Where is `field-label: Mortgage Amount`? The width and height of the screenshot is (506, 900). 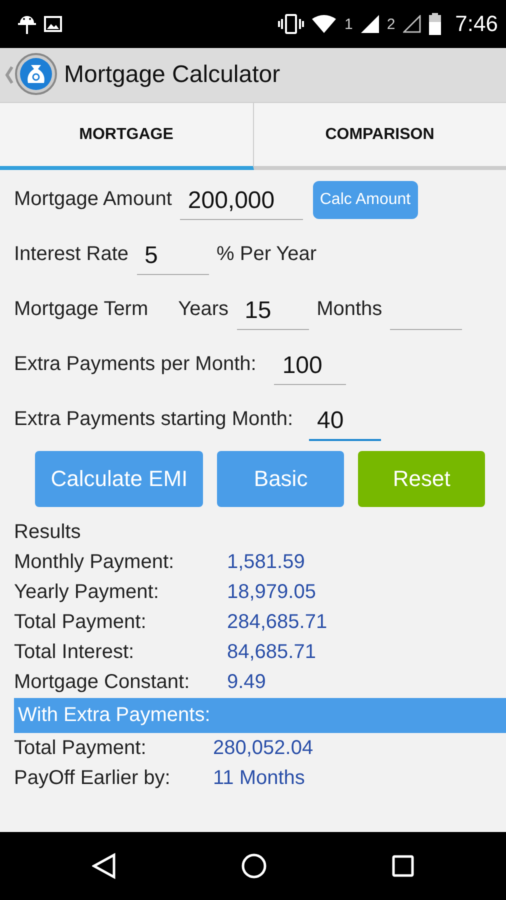
field-label: Mortgage Amount is located at coordinates (93, 199).